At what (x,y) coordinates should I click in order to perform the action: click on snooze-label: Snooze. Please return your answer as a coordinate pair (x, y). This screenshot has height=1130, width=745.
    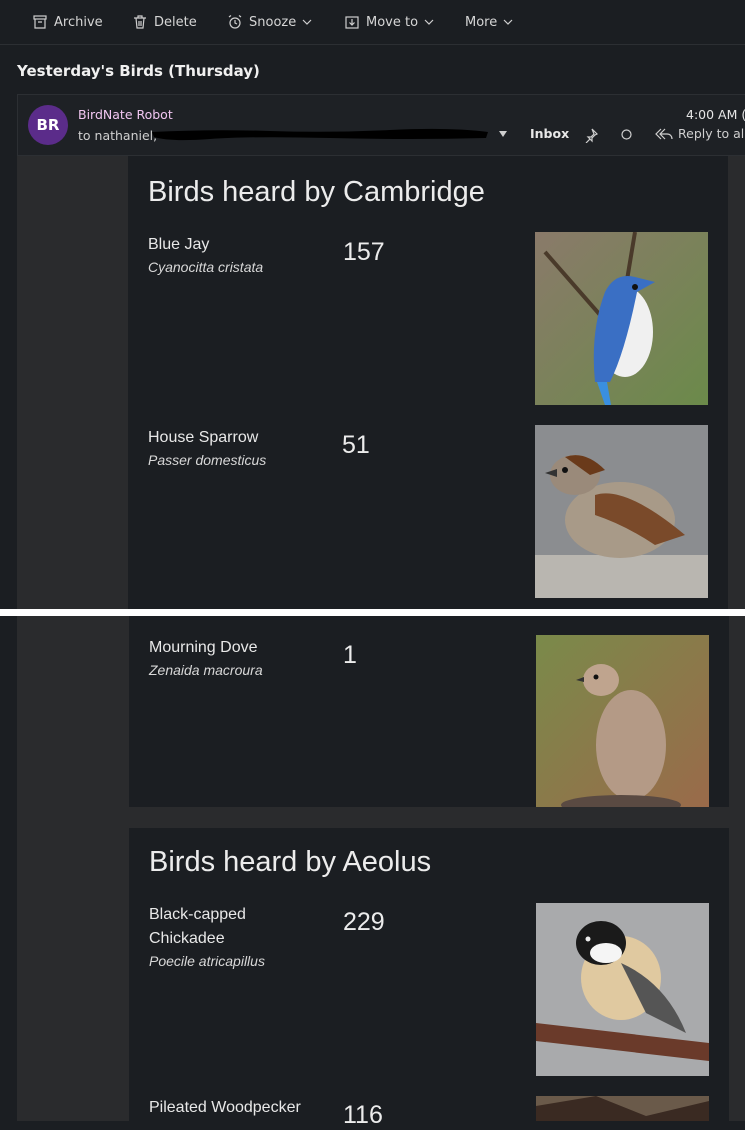
    Looking at the image, I should click on (273, 22).